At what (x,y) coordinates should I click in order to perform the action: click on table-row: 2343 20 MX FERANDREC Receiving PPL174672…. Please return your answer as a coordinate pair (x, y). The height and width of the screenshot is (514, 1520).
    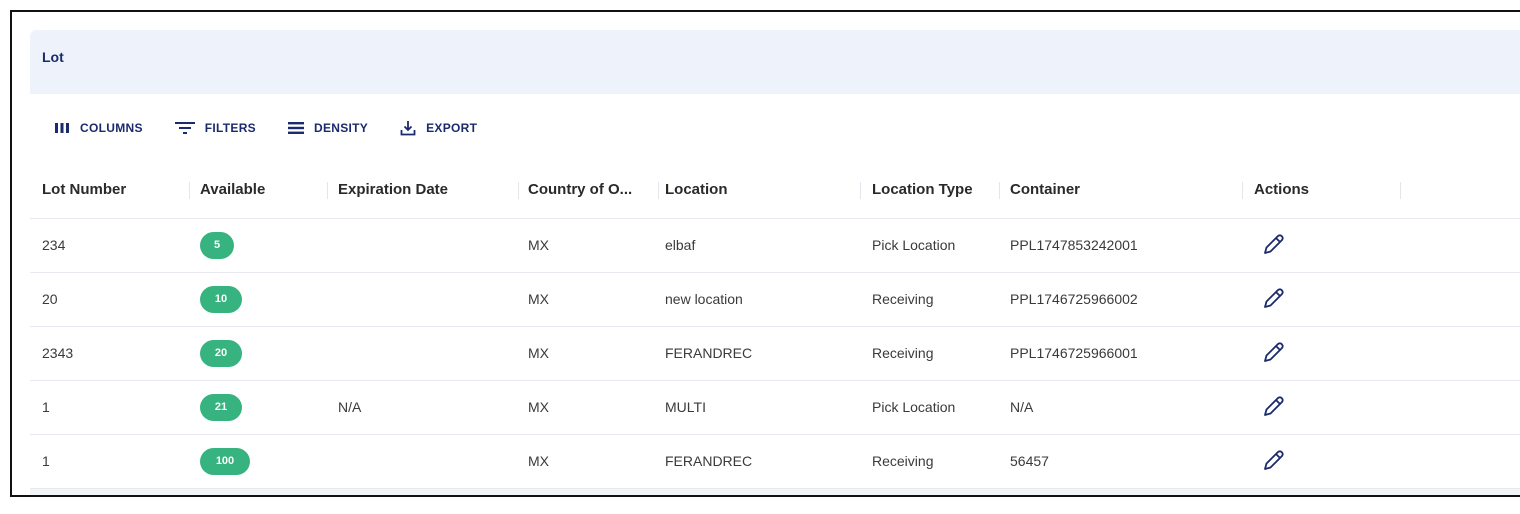
    Looking at the image, I should click on (775, 354).